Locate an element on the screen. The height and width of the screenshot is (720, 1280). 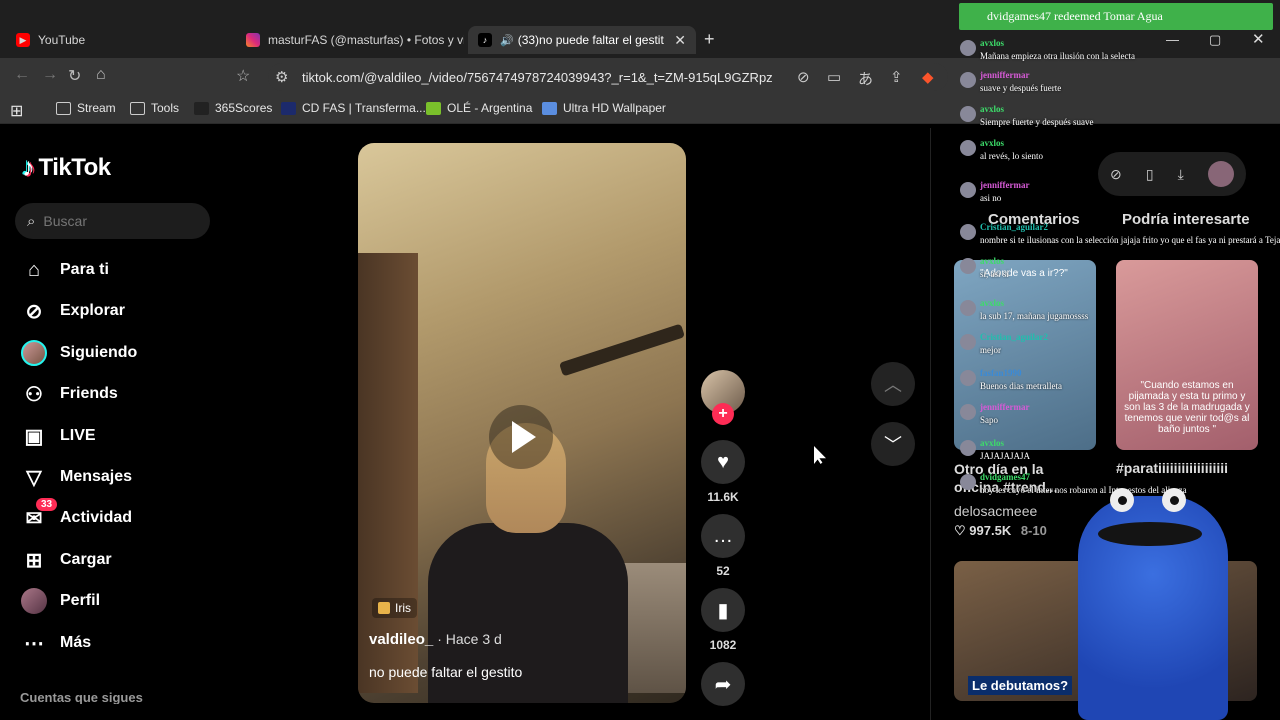
back-button: ← is located at coordinates (22, 75).